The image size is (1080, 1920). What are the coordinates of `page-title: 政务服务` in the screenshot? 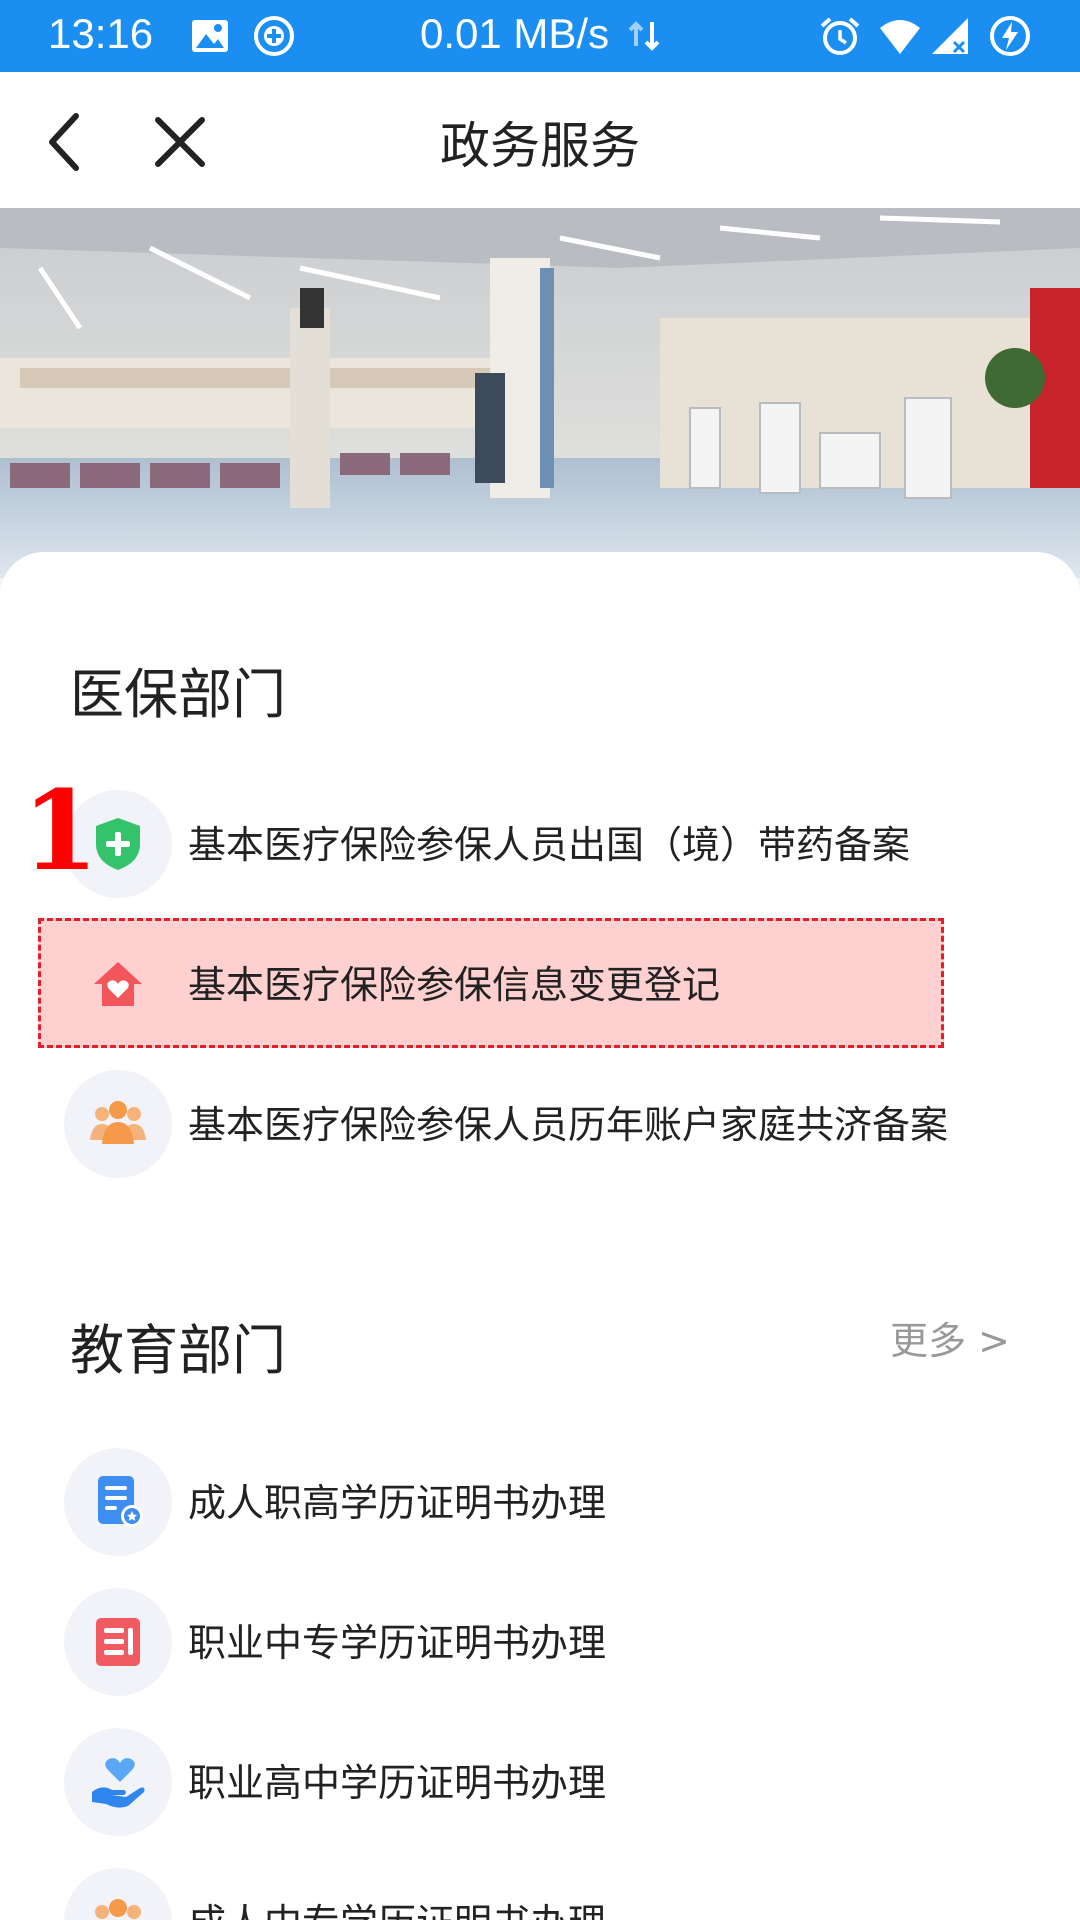 It's located at (540, 146).